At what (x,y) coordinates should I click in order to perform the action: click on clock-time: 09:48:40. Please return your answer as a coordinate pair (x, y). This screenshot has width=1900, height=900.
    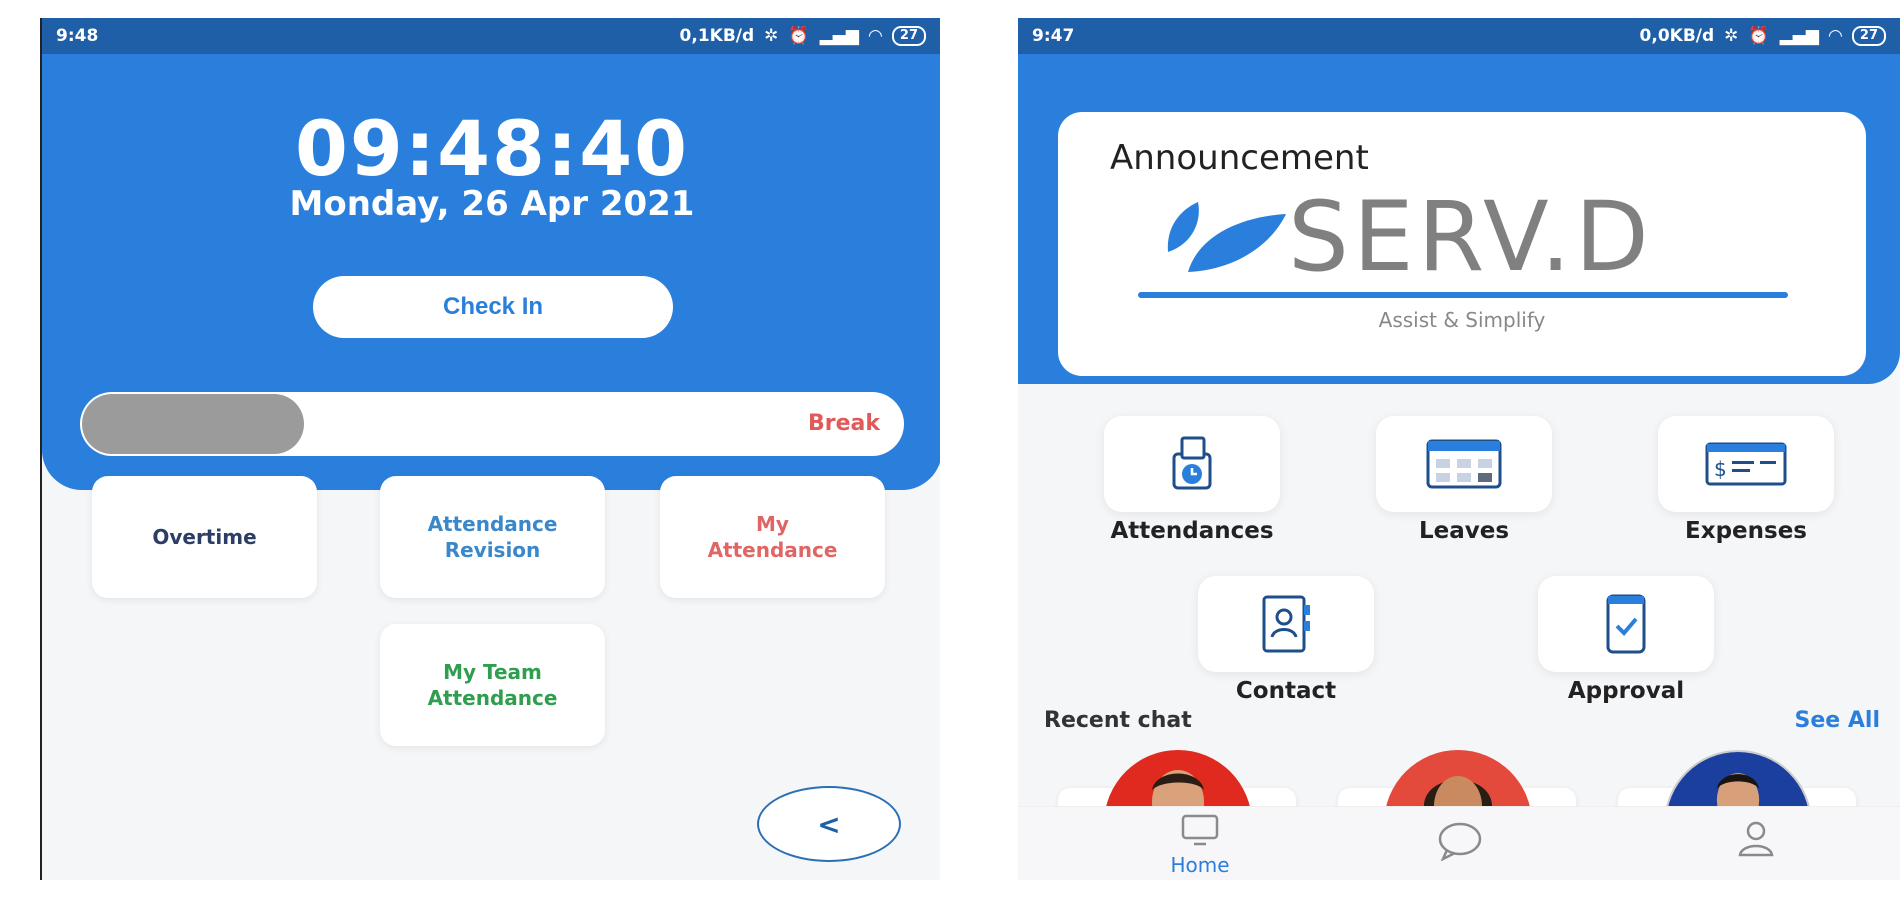
    Looking at the image, I should click on (492, 148).